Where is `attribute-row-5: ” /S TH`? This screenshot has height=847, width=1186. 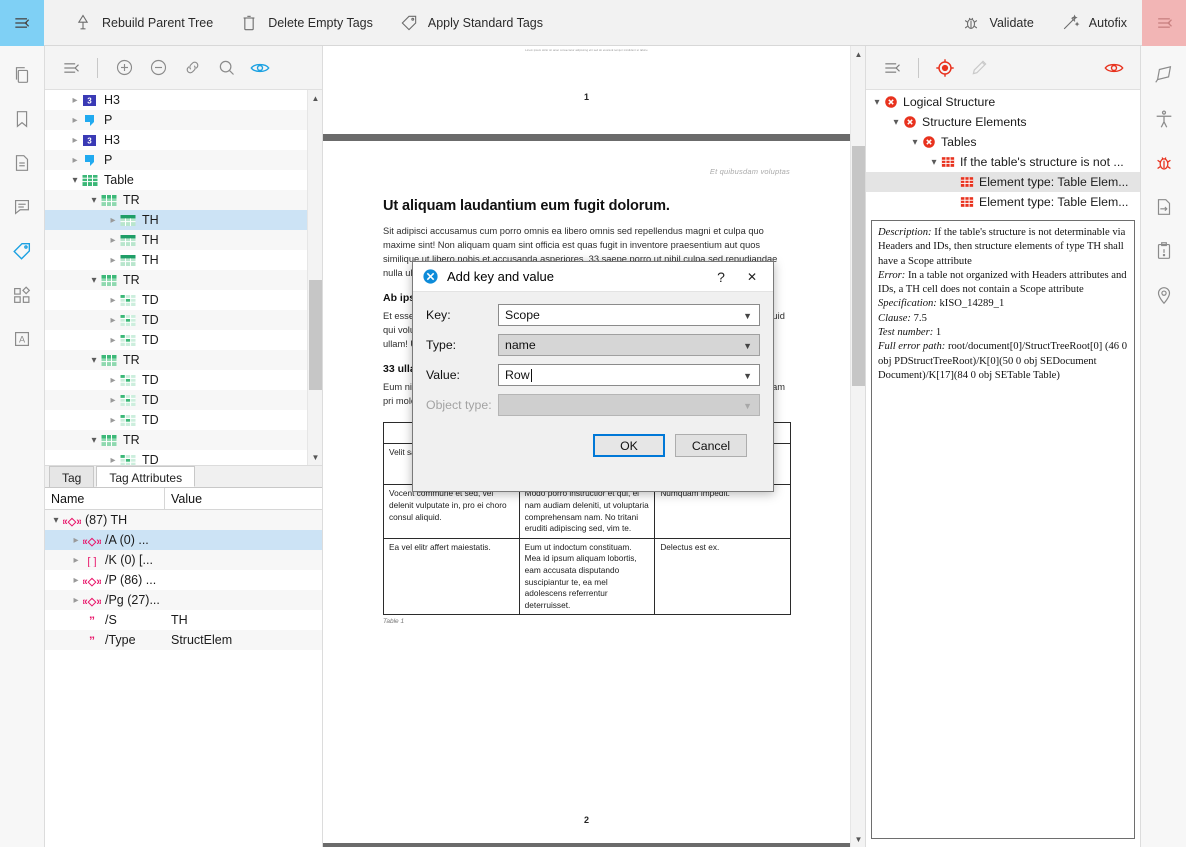
attribute-row-5: ” /S TH is located at coordinates (183, 620).